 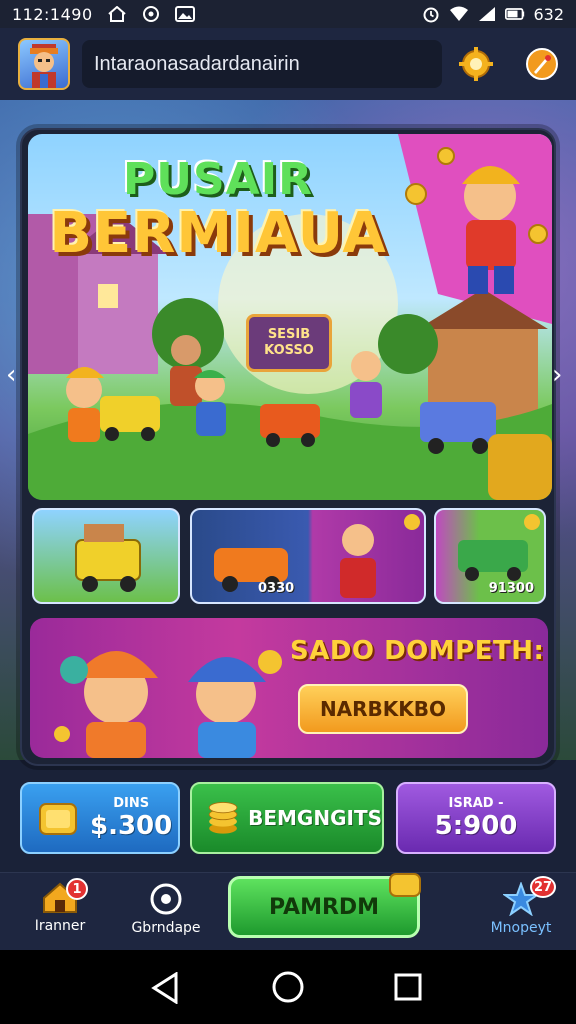 I want to click on nav-discover: Gbrndape, so click(x=166, y=909).